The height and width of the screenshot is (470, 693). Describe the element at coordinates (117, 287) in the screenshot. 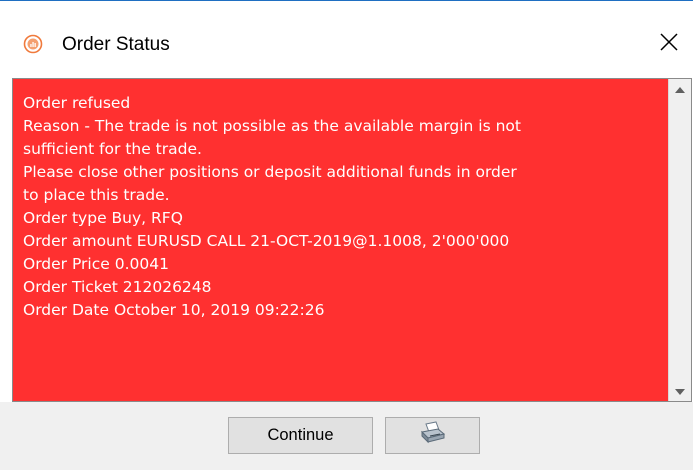

I see `message-line: Order Ticket 212026248` at that location.